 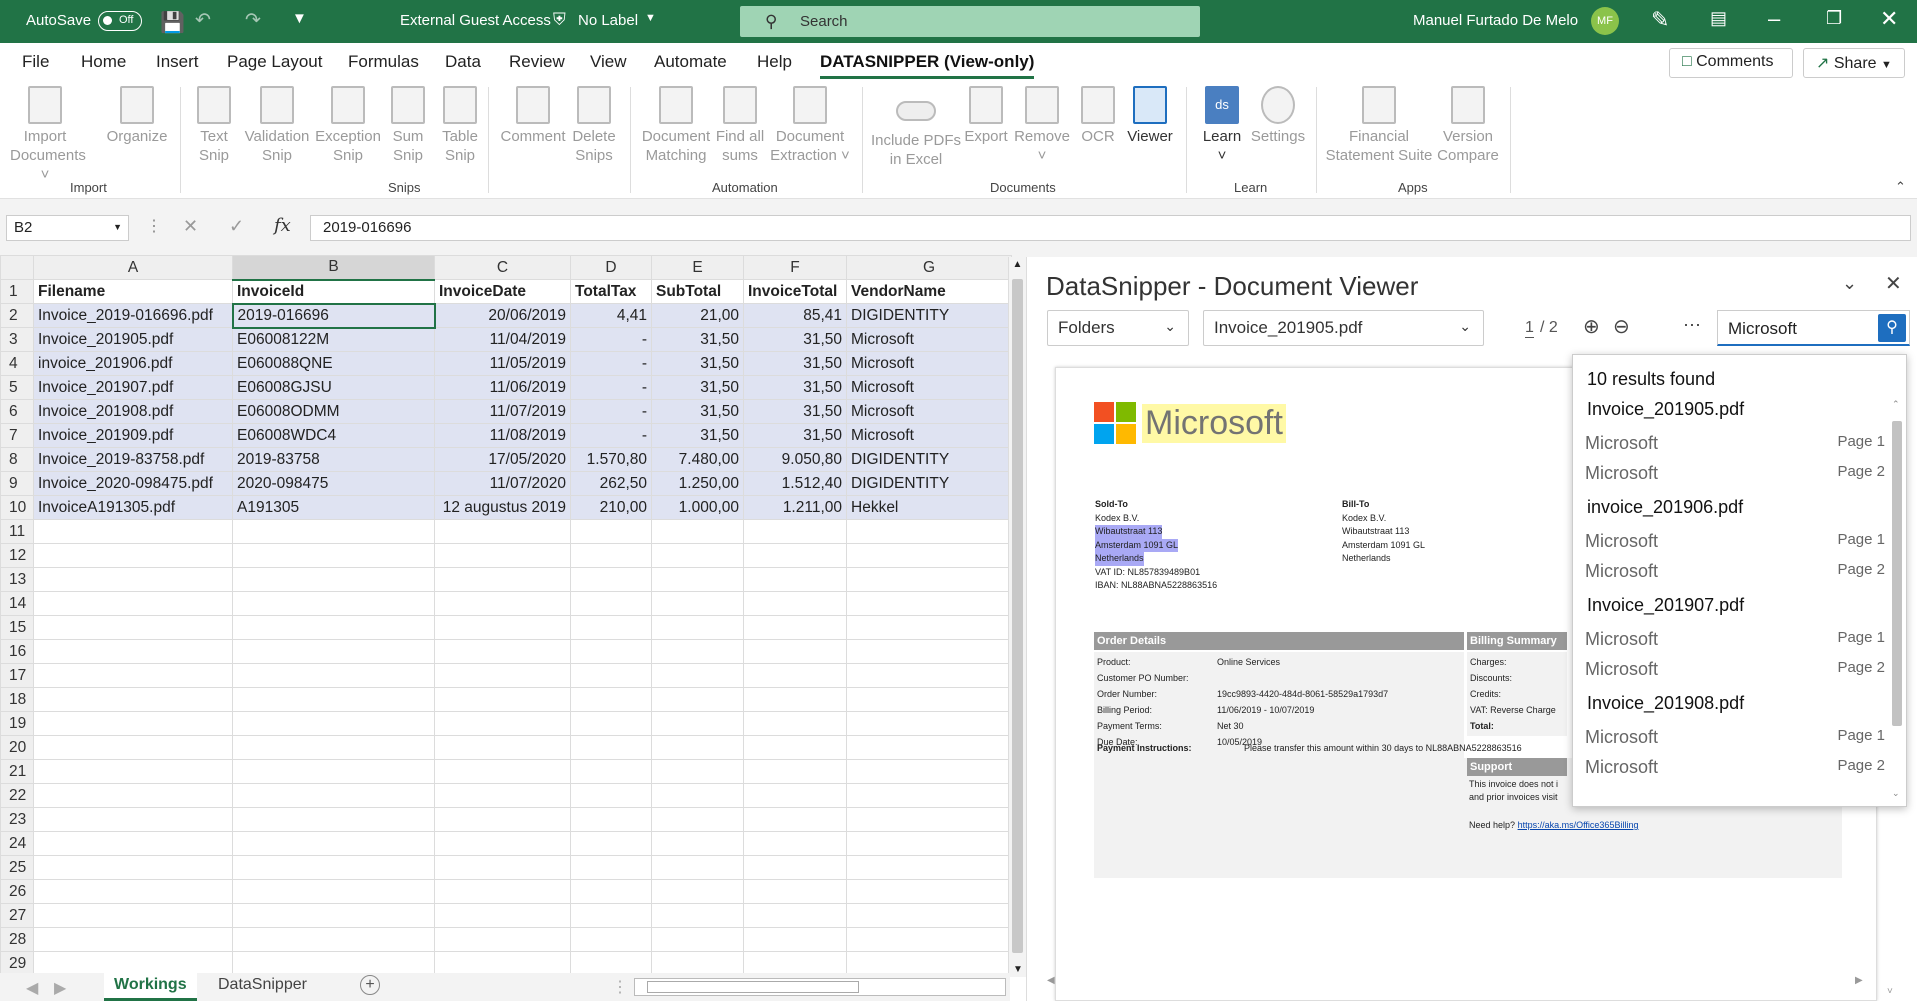 What do you see at coordinates (697, 459) in the screenshot?
I see `cell: 7.480,00` at bounding box center [697, 459].